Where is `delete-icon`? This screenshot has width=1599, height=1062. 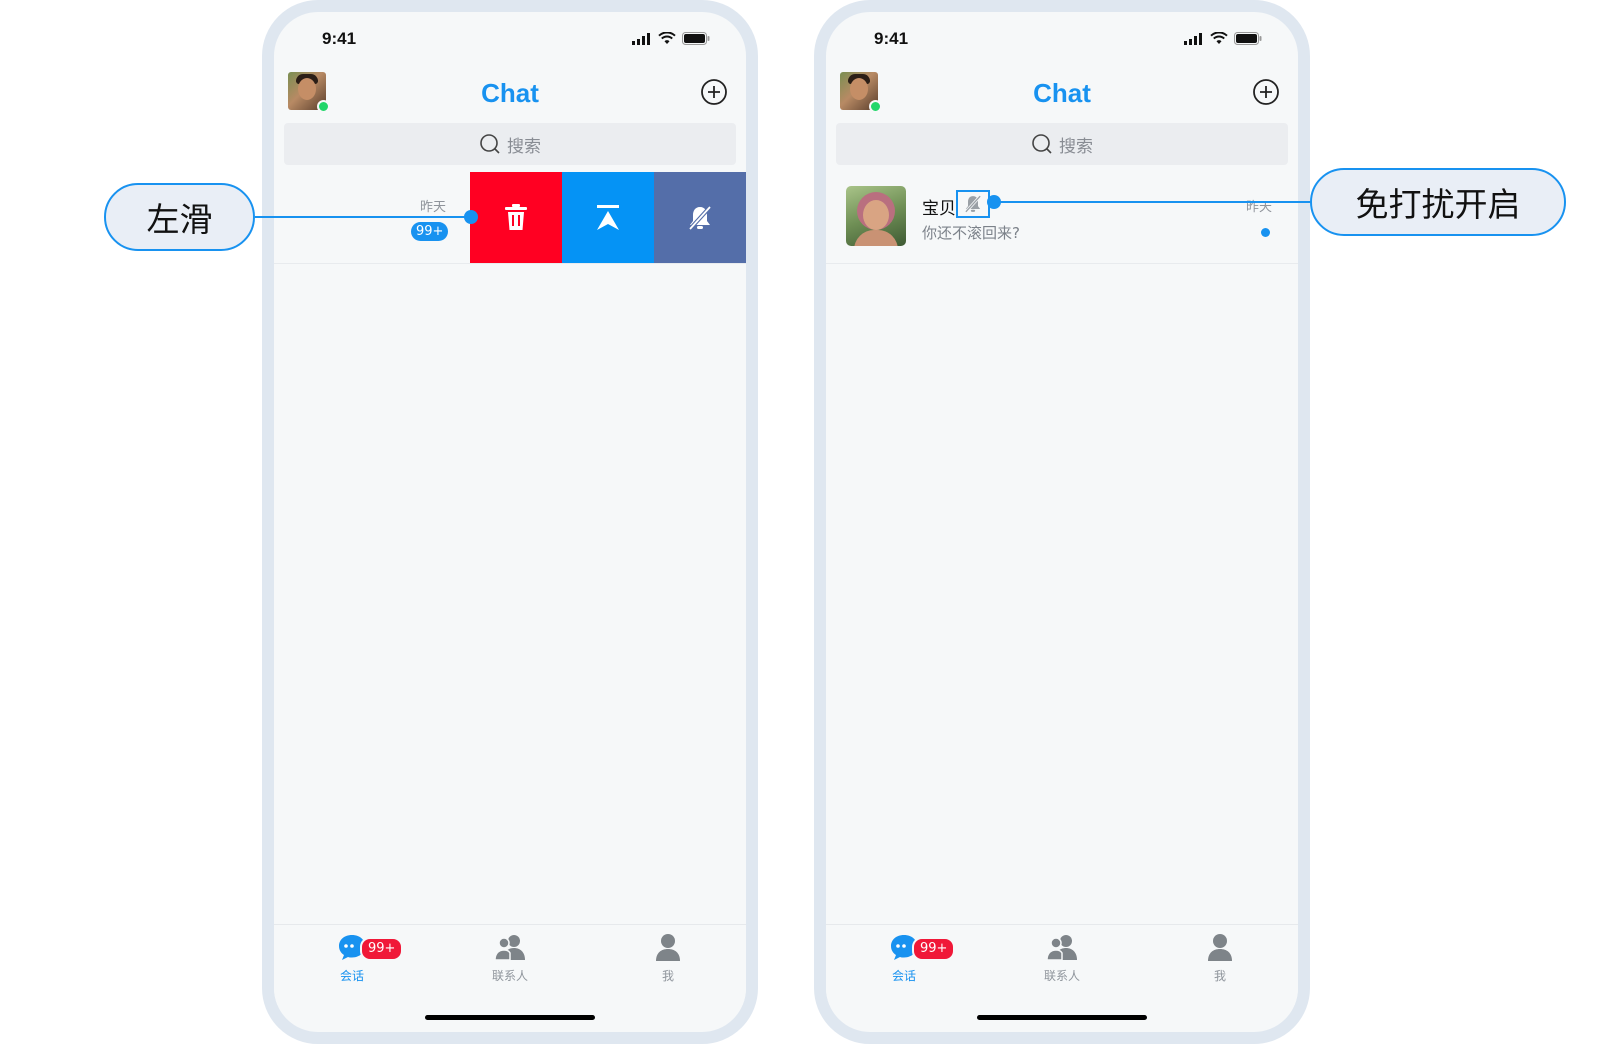
delete-icon is located at coordinates (516, 216).